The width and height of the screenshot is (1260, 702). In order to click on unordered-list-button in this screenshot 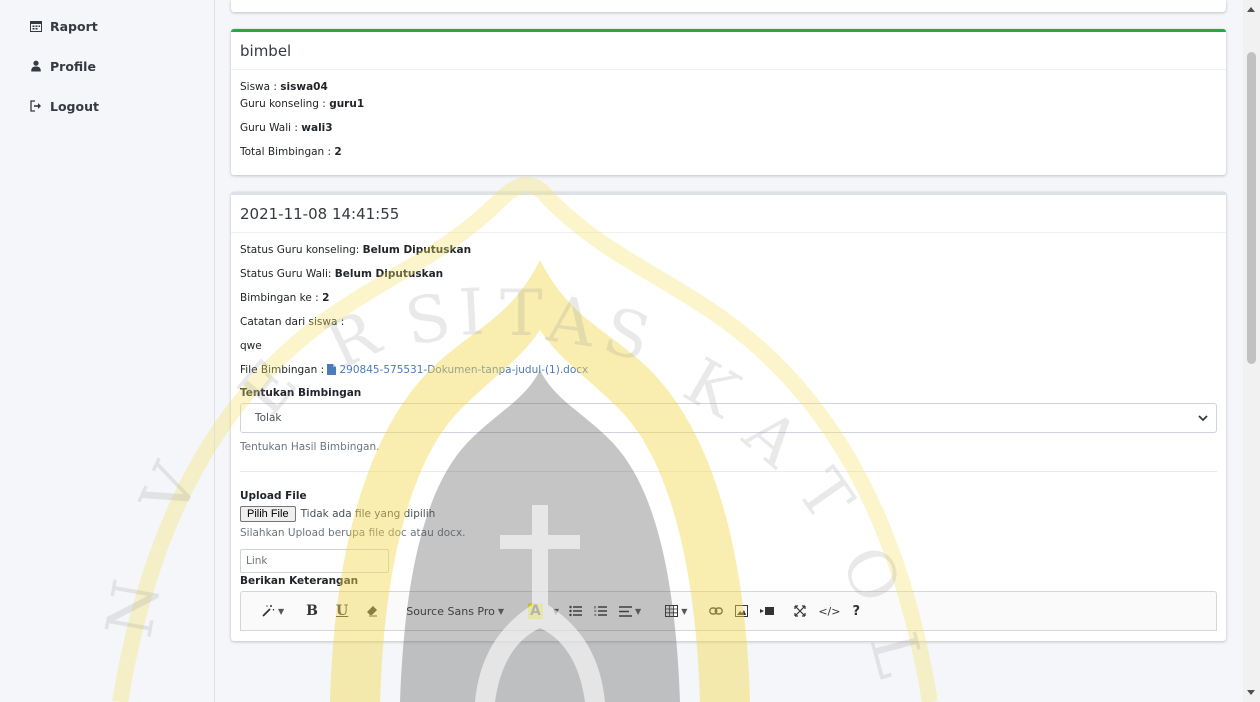, I will do `click(575, 611)`.